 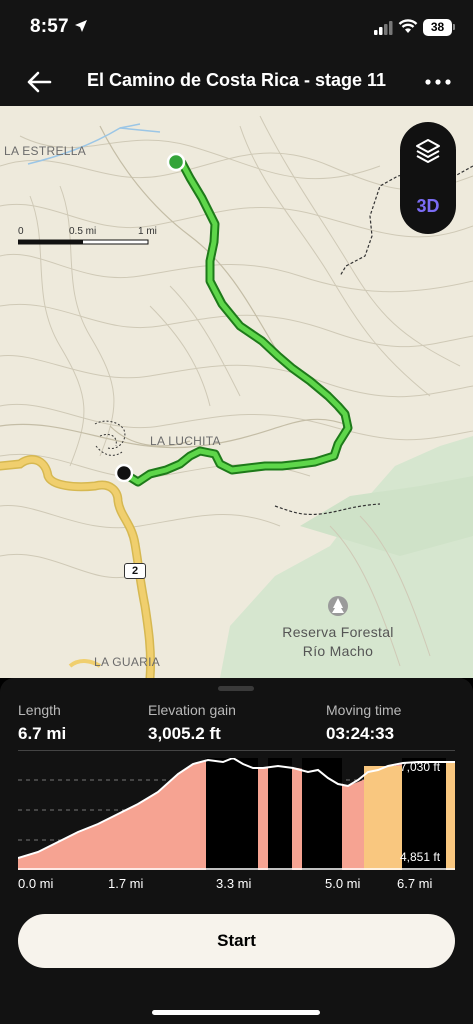 What do you see at coordinates (87, 239) in the screenshot?
I see `map-scale: 0 0.5 mi 1 mi` at bounding box center [87, 239].